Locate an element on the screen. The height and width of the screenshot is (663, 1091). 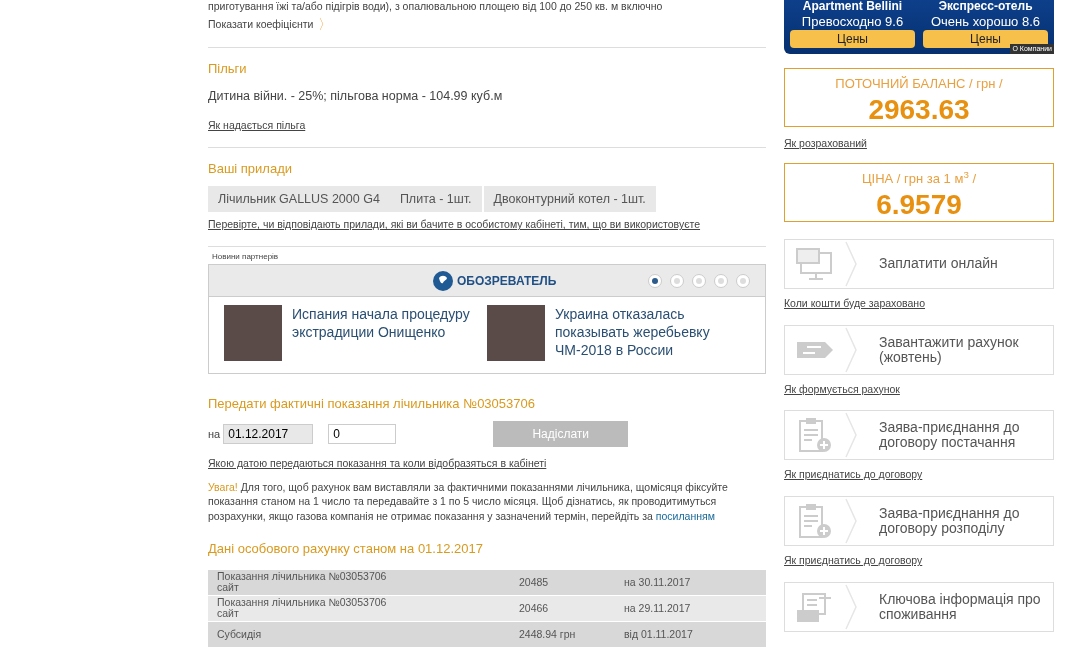
action-card: Завантажити рахунок (жовтень) is located at coordinates (919, 349).